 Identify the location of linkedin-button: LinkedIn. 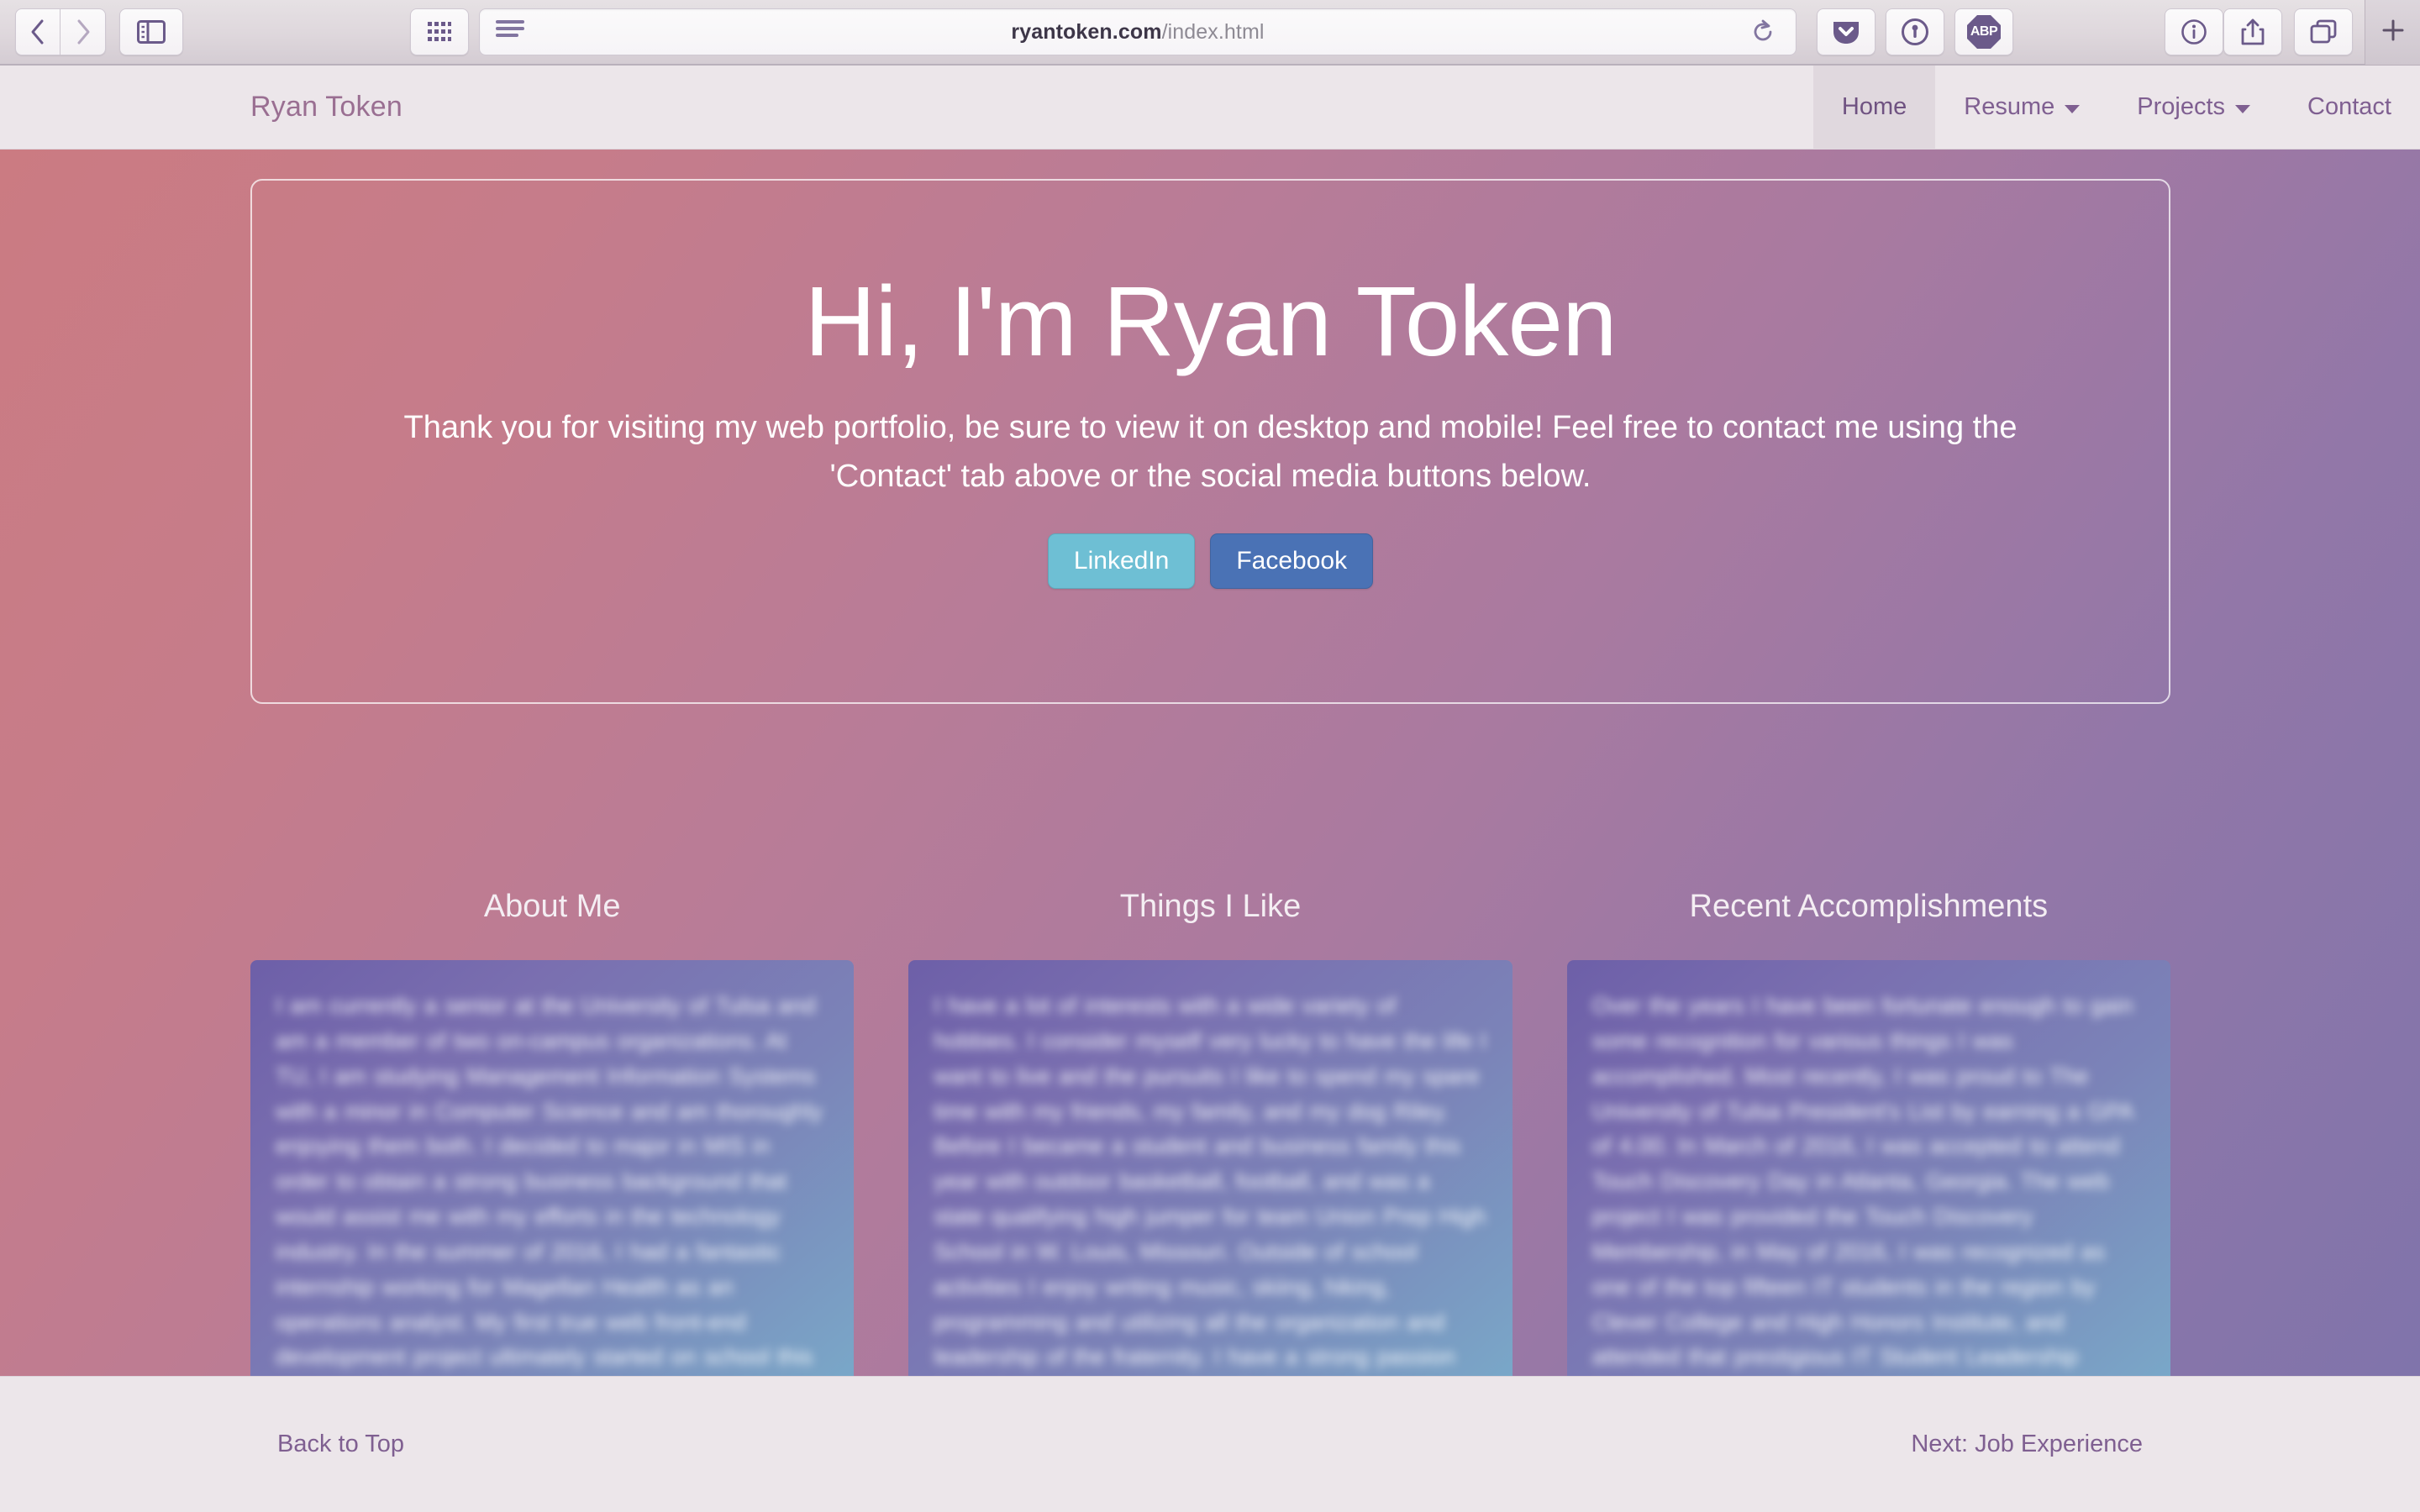
(1121, 561).